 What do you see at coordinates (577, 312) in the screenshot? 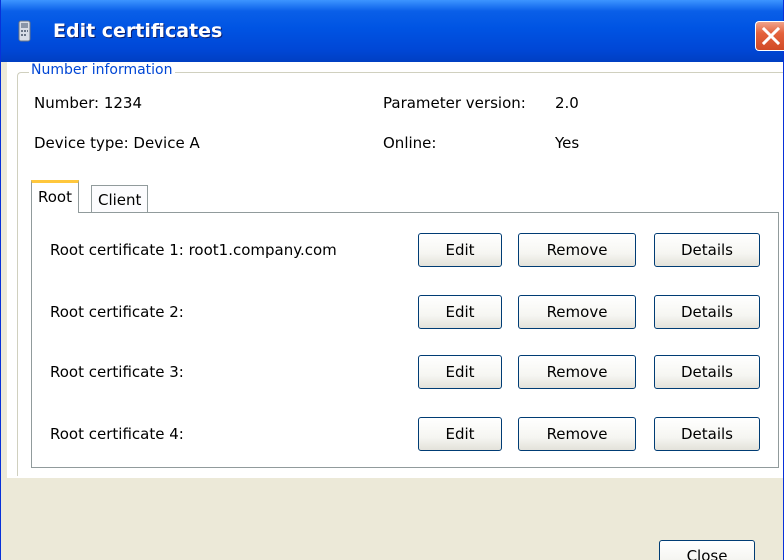
I see `remove-button-2: Remove` at bounding box center [577, 312].